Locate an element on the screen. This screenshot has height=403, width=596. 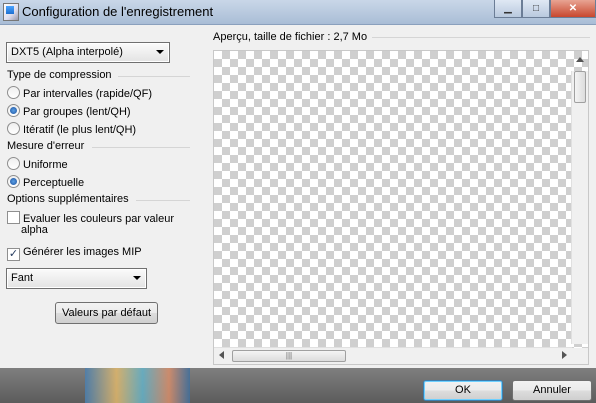
filter-select-value: Fant is located at coordinates (22, 278).